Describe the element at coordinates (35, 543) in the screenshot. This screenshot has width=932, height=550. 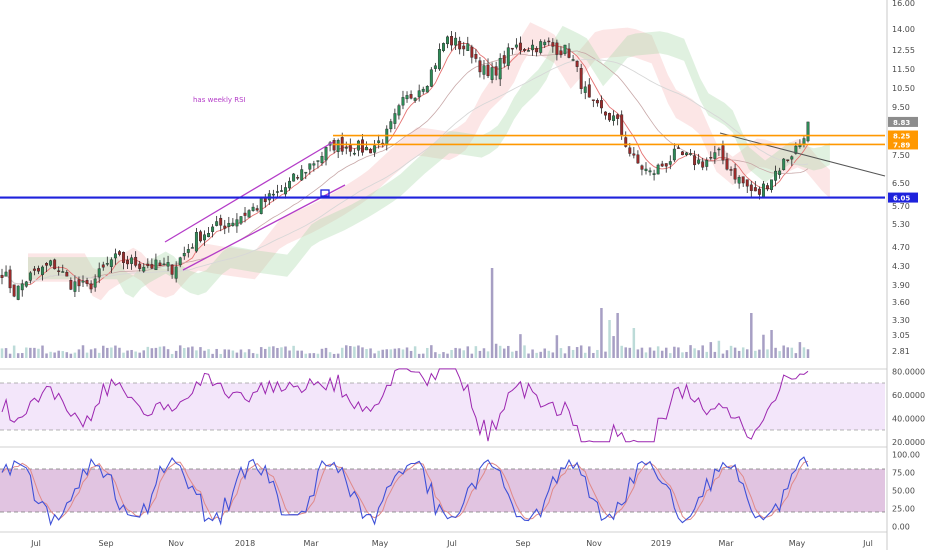
I see `time-tick-label: Jul` at that location.